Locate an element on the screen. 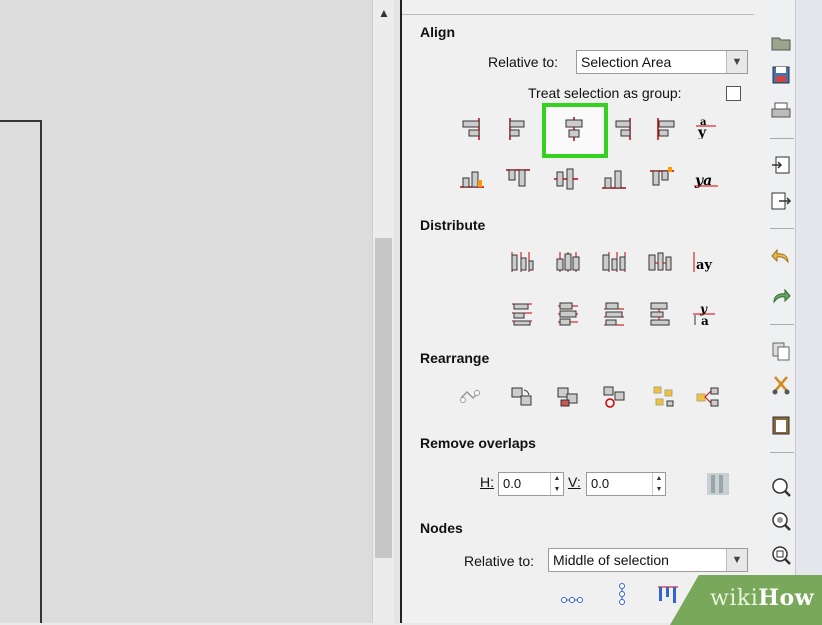  distribute-left-edges-icon is located at coordinates (522, 262).